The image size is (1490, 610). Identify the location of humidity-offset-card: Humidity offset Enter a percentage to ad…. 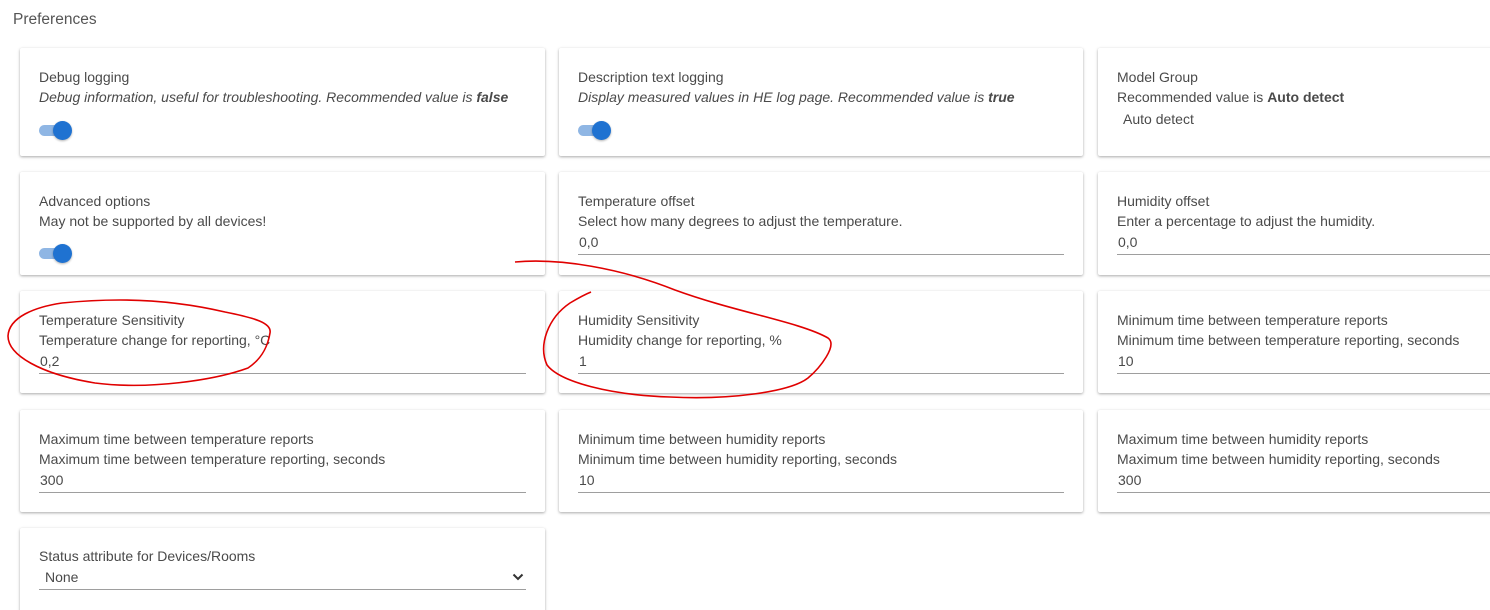
(1294, 223).